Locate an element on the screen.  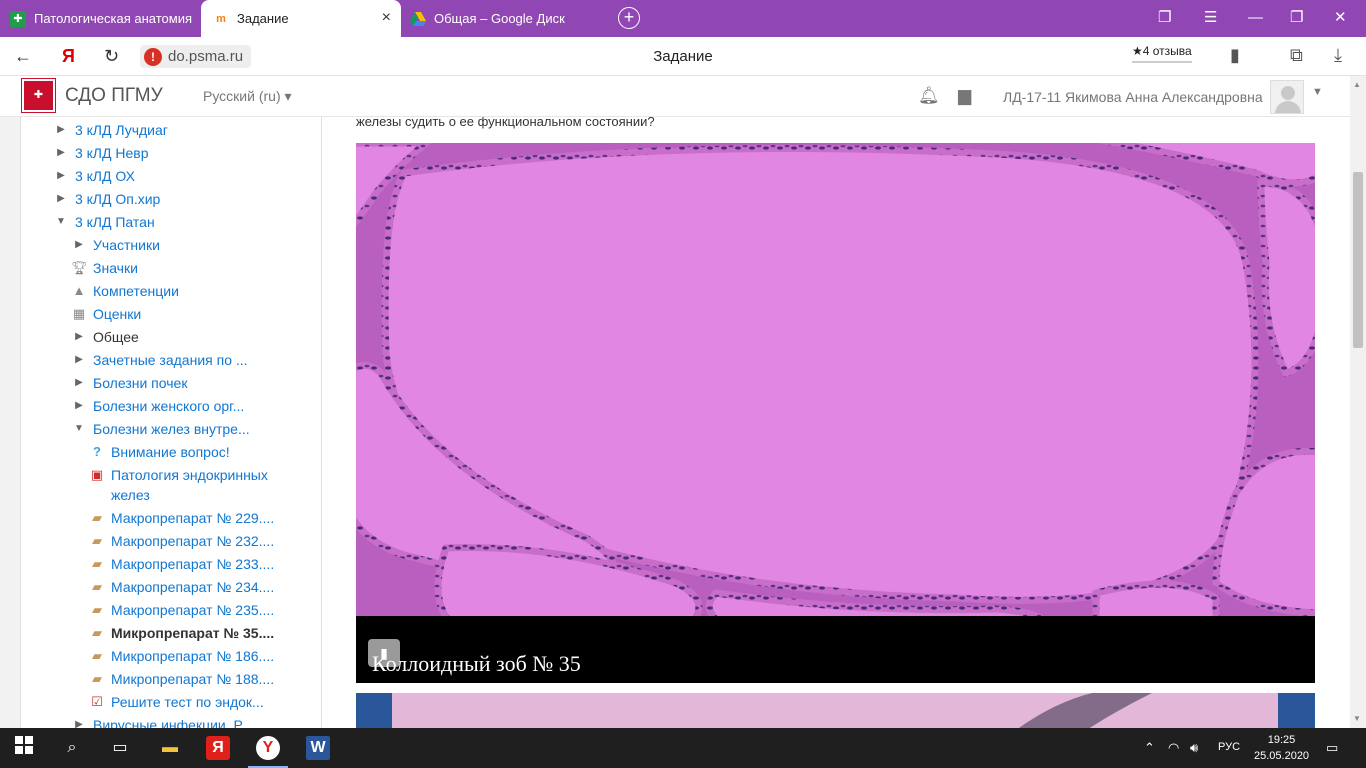
scroll-down-icon: ▼ is located at coordinates (1357, 718).